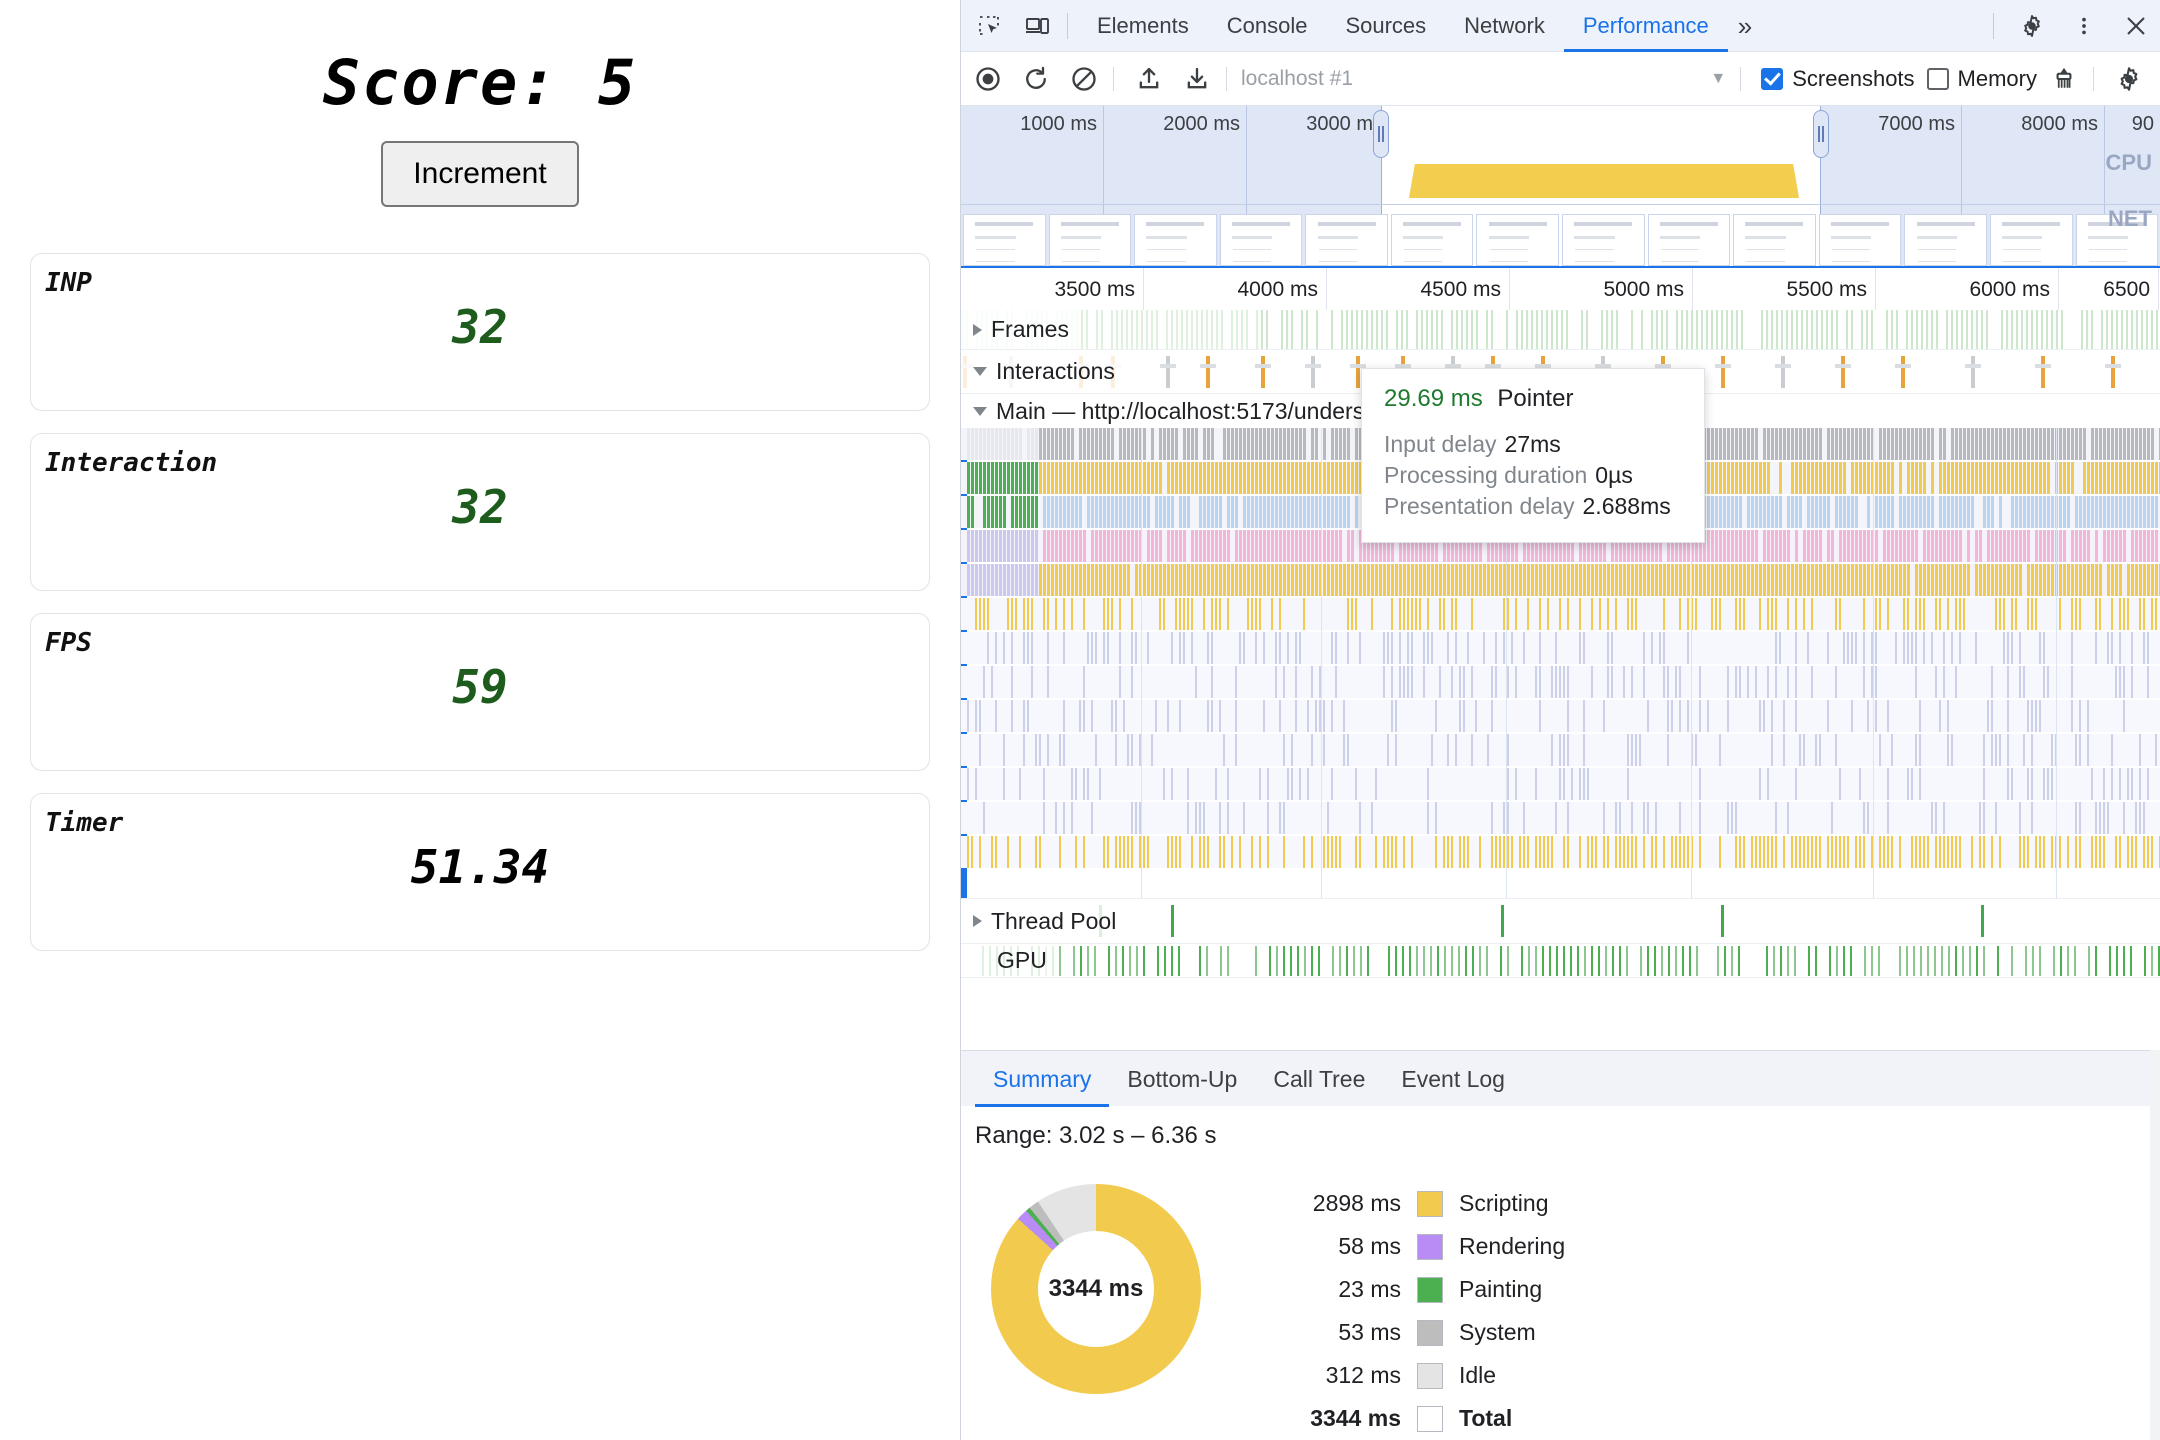 The width and height of the screenshot is (2160, 1440). I want to click on metric-card-timer: Timer 51.34, so click(480, 872).